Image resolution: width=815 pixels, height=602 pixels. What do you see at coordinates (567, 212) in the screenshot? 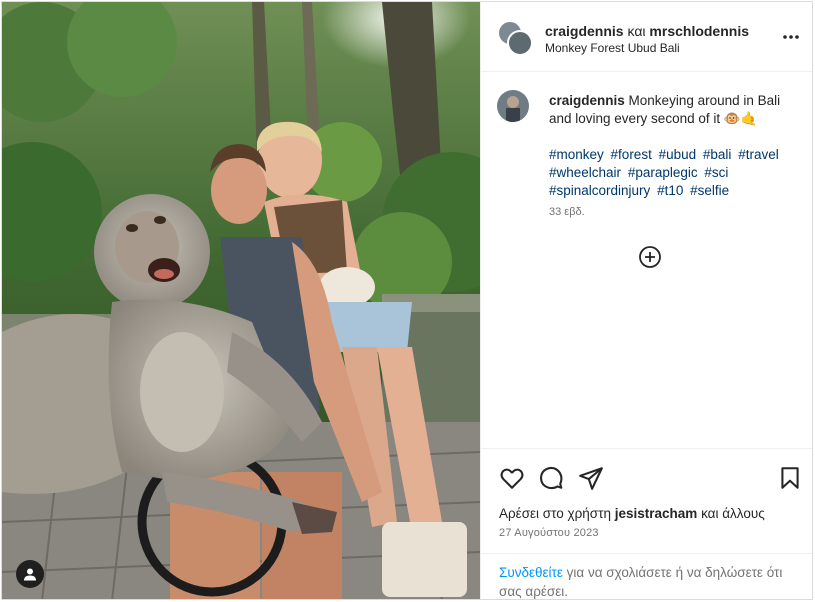
I see `caption-timestamp: 33 εβδ.` at bounding box center [567, 212].